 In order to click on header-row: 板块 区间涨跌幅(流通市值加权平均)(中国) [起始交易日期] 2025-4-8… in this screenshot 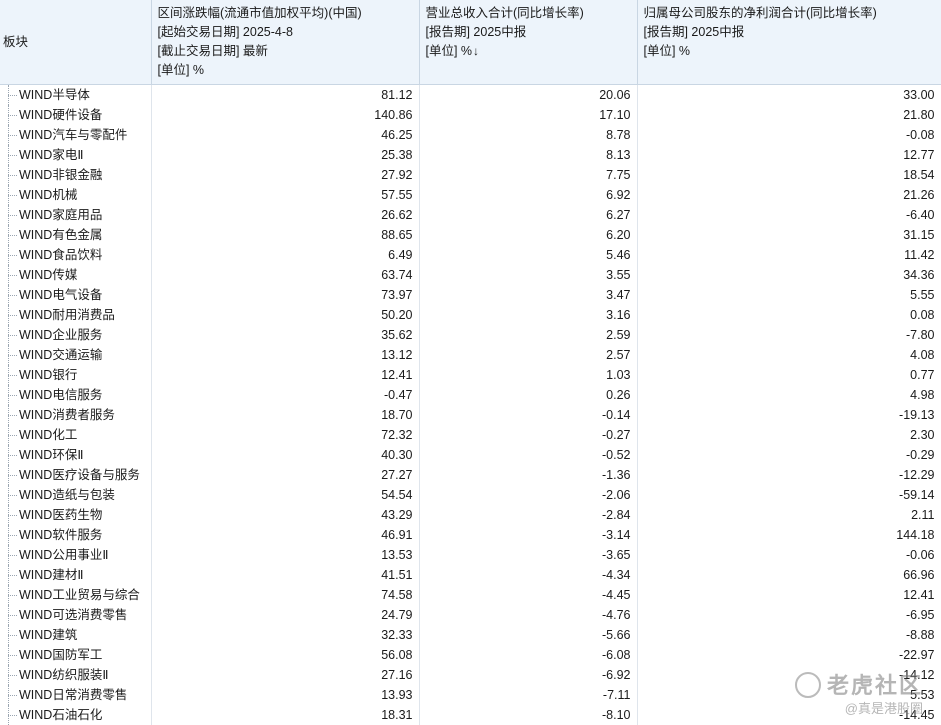, I will do `click(470, 42)`.